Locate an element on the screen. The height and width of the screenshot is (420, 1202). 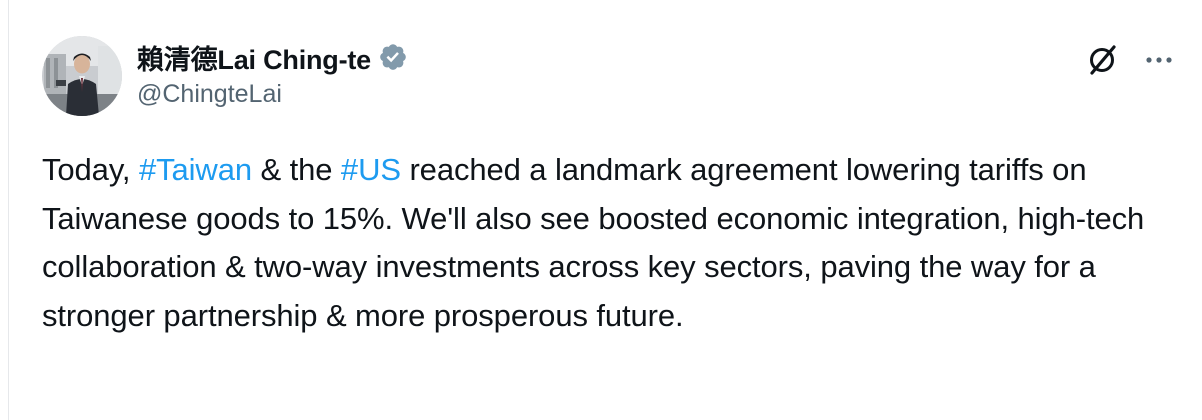
author-name-row: 賴清德Lai Ching-te is located at coordinates (272, 57).